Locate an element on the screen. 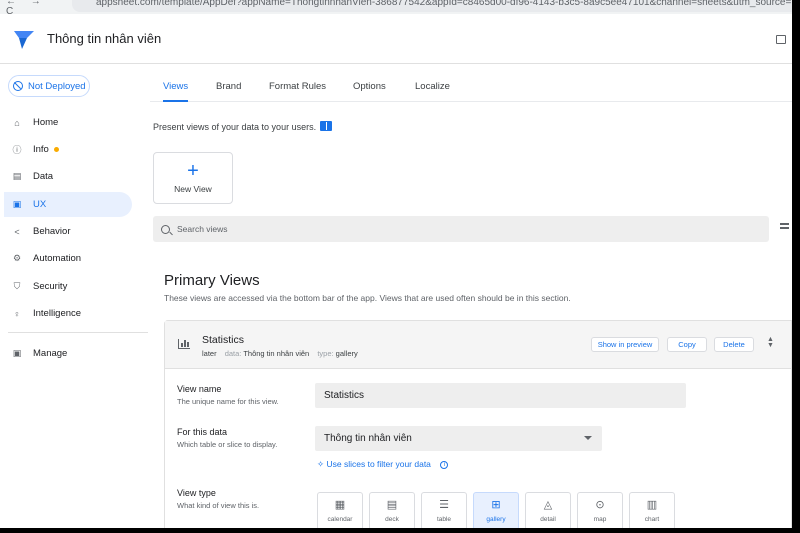 This screenshot has height=533, width=800. view-type-table: ☰ table is located at coordinates (444, 510).